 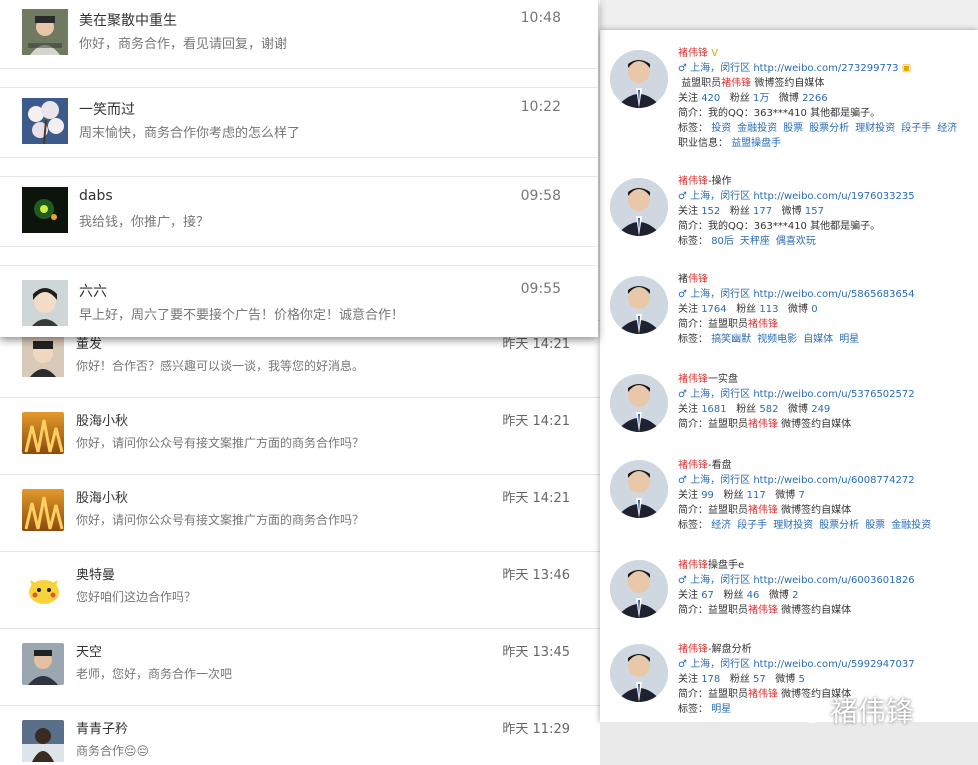 I want to click on message-preview: 你好！合作否？感兴趣可以谈一谈，我等您的好消息。, so click(x=220, y=366).